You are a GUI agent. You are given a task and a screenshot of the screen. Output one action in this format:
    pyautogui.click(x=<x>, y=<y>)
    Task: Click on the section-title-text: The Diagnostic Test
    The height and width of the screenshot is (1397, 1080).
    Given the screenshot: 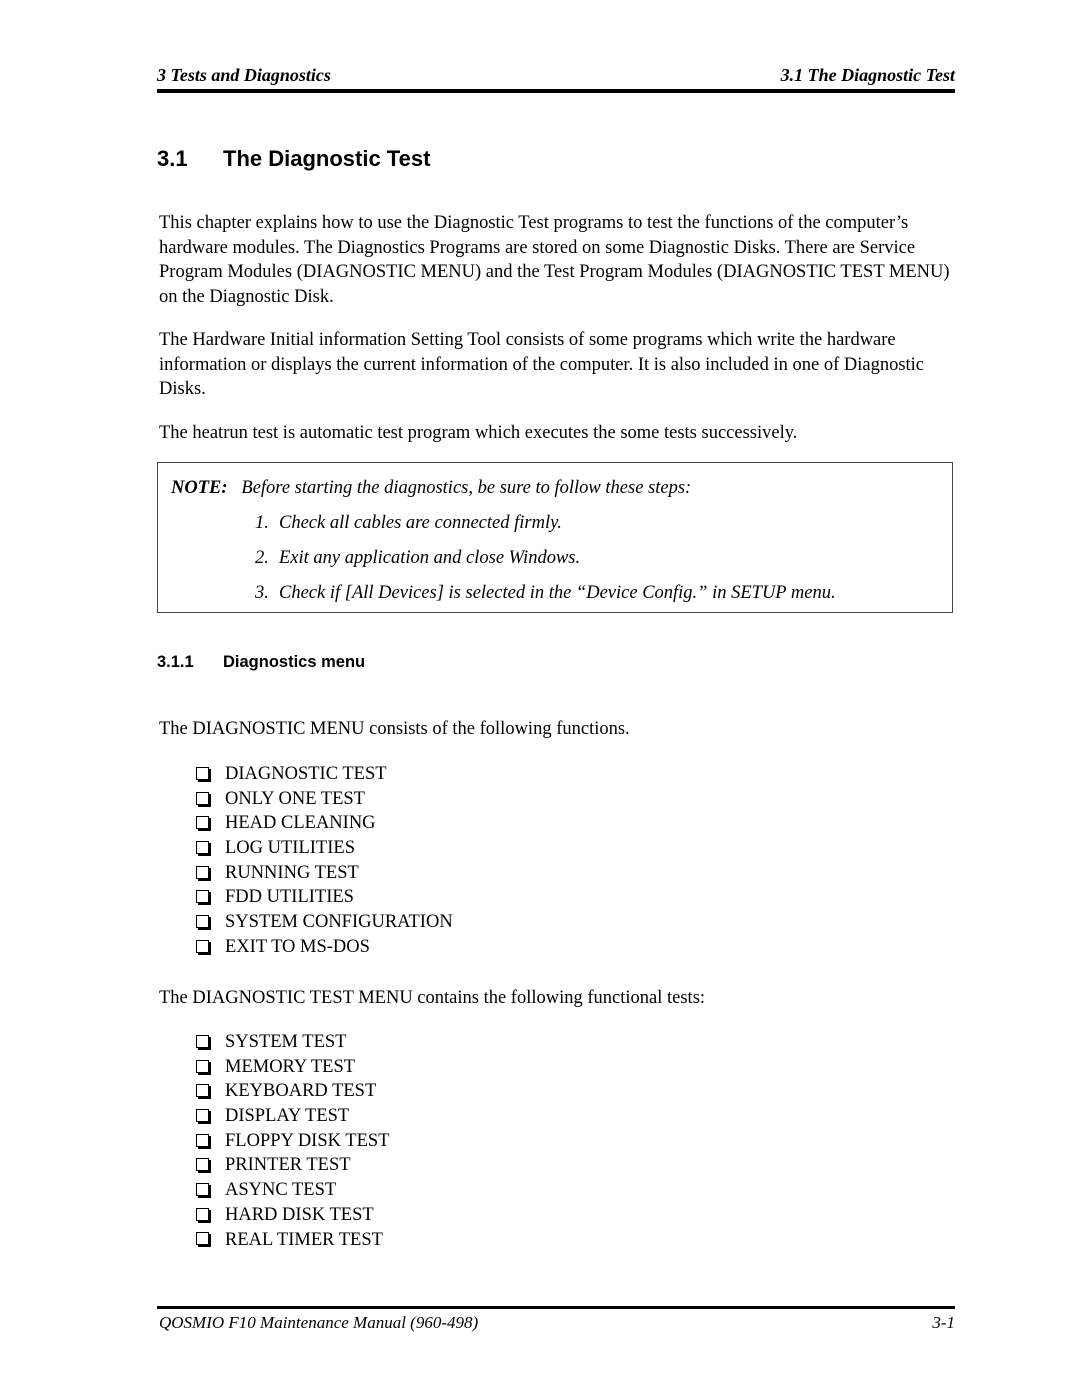 What is the action you would take?
    pyautogui.click(x=327, y=158)
    